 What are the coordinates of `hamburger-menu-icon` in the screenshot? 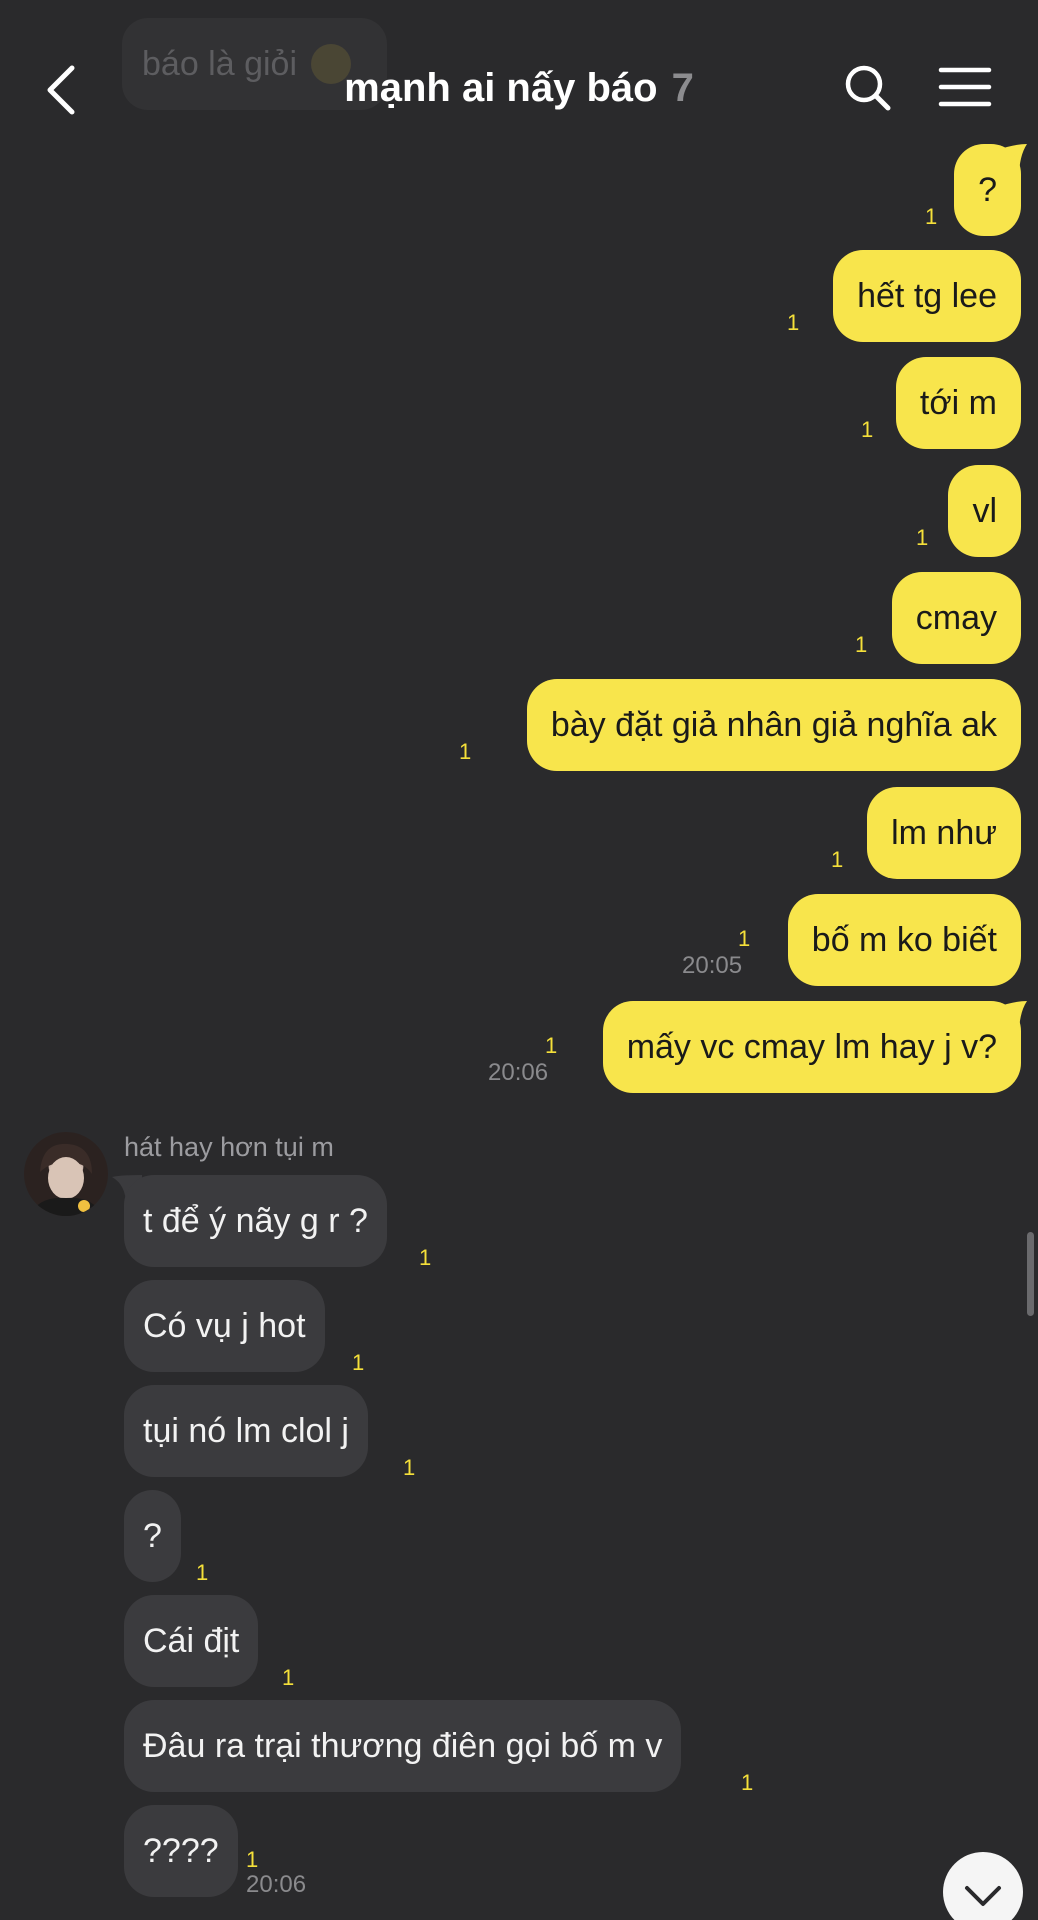 It's located at (965, 87).